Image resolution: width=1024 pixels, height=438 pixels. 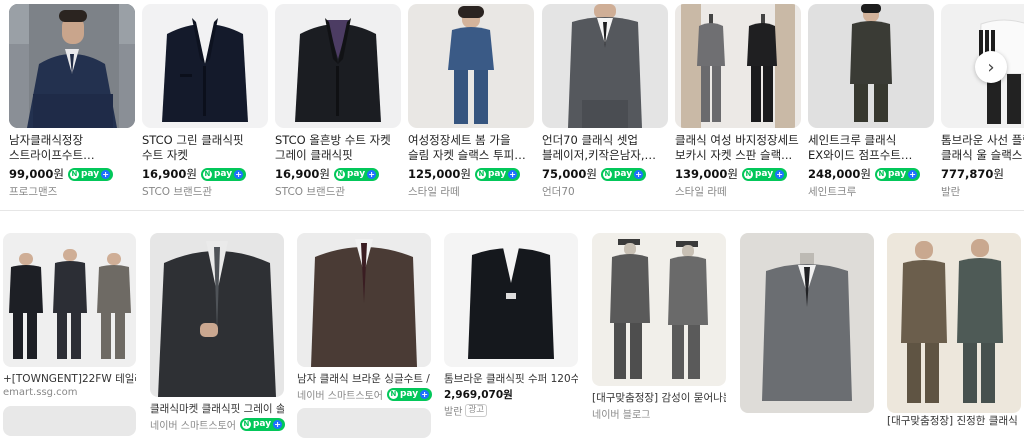 I want to click on next-arrow-button: ›, so click(x=991, y=67).